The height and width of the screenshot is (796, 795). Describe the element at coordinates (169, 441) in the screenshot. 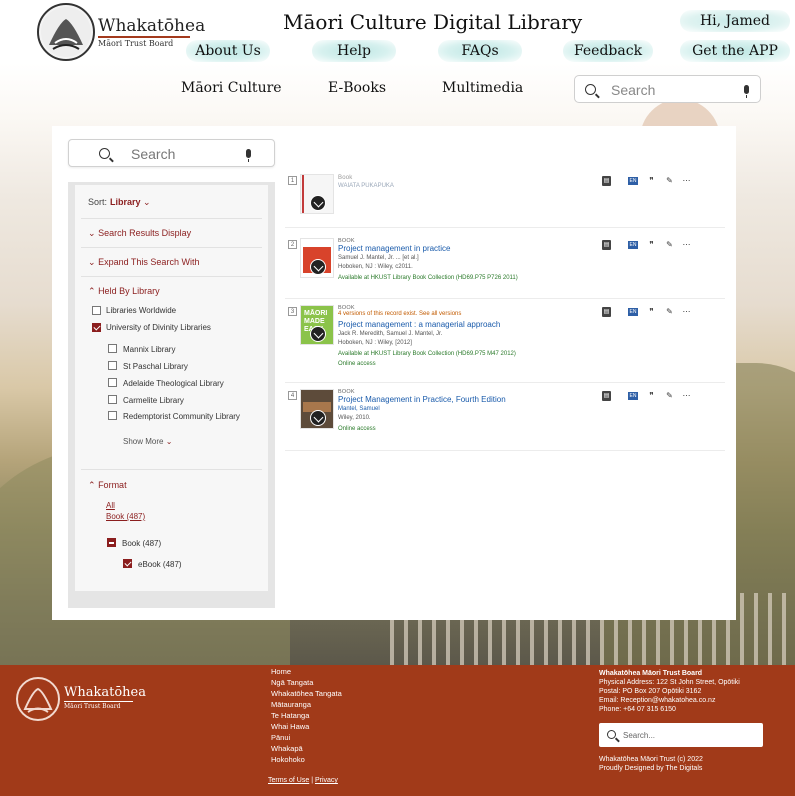

I see `chevron-down-icon: ⌄` at that location.